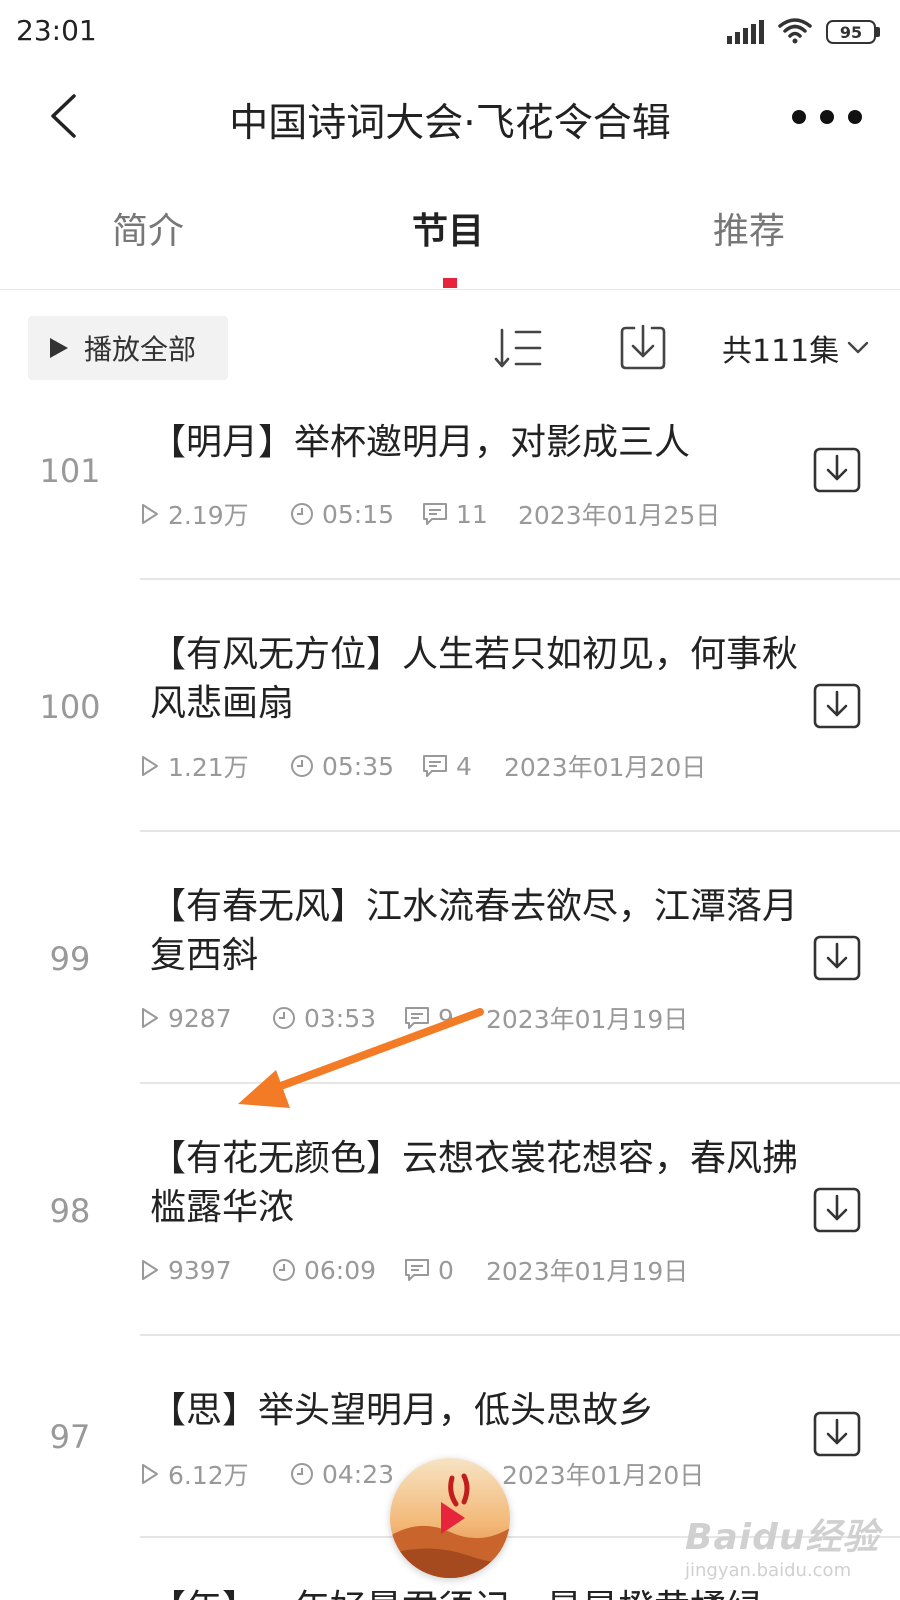 The width and height of the screenshot is (900, 1600). What do you see at coordinates (358, 514) in the screenshot?
I see `duration: 05:15` at bounding box center [358, 514].